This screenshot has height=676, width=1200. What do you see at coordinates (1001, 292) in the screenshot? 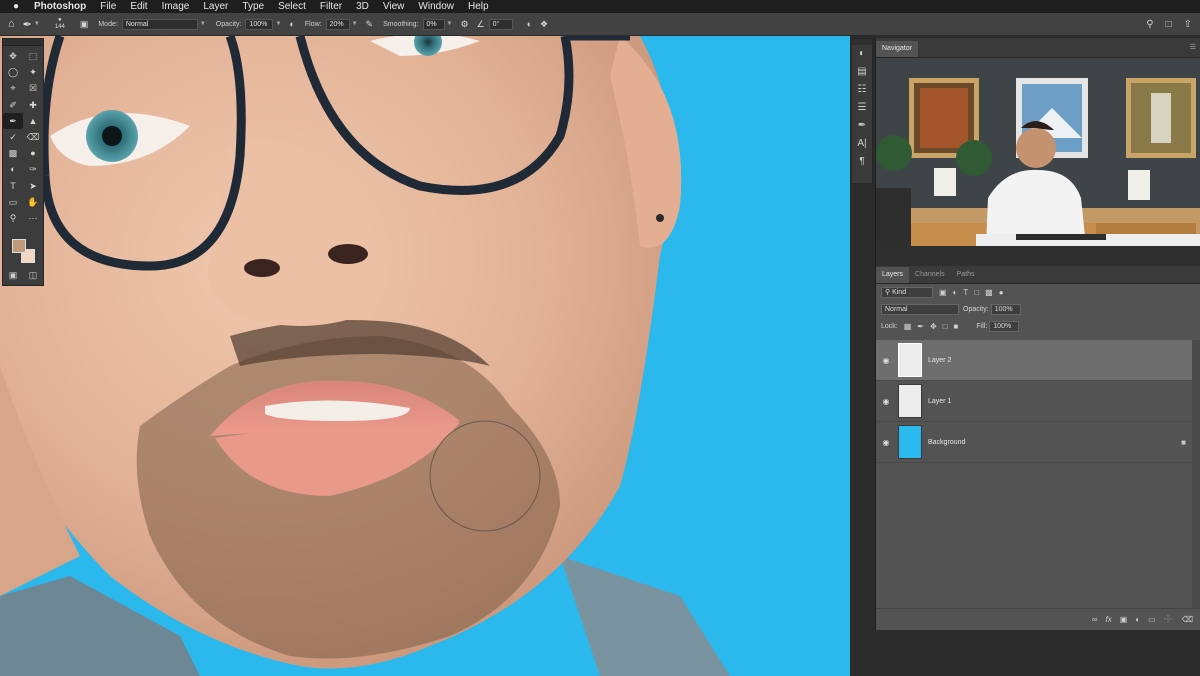
I see `filter-toggle-icon: ●` at bounding box center [1001, 292].